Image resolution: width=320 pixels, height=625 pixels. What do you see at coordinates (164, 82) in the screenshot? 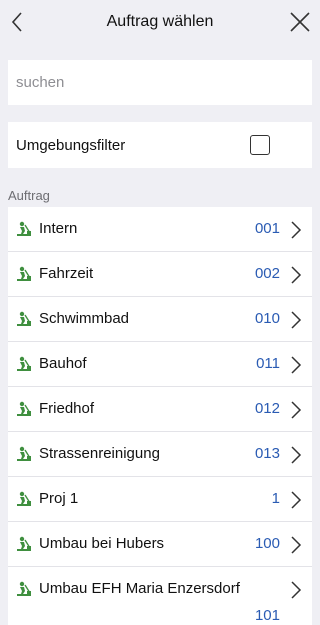
I see `search-input` at bounding box center [164, 82].